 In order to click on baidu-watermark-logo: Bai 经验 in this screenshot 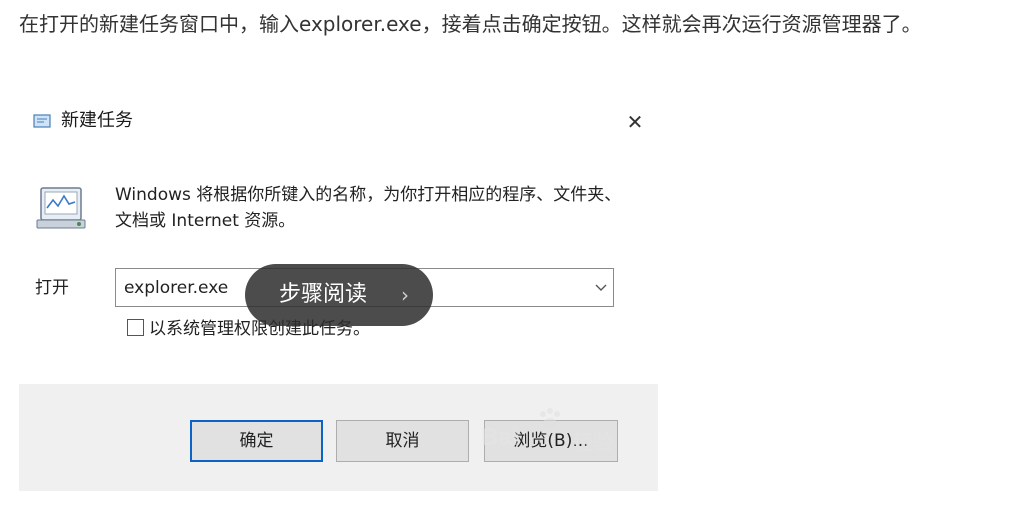, I will do `click(556, 438)`.